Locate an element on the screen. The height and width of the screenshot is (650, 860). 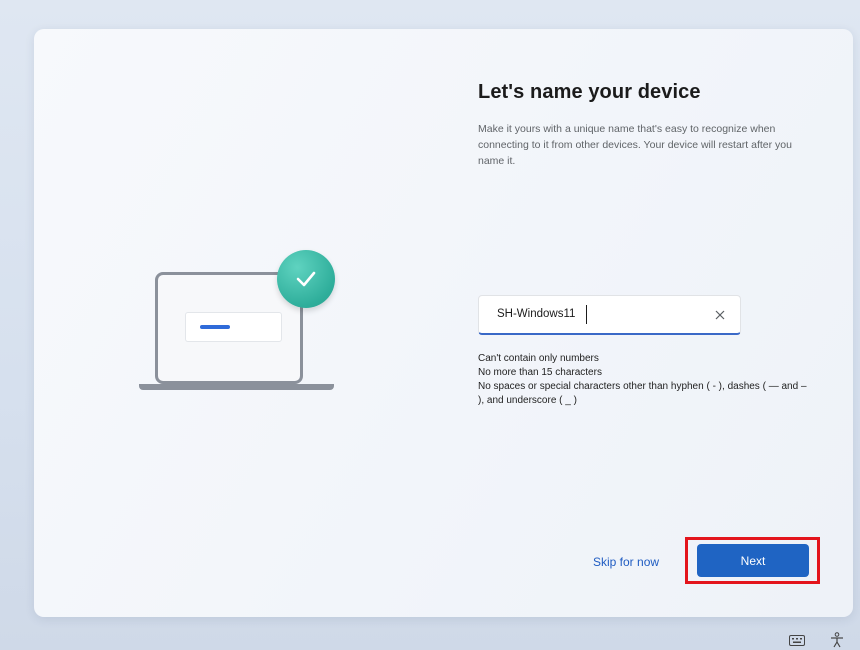
accessibility-icon is located at coordinates (837, 640).